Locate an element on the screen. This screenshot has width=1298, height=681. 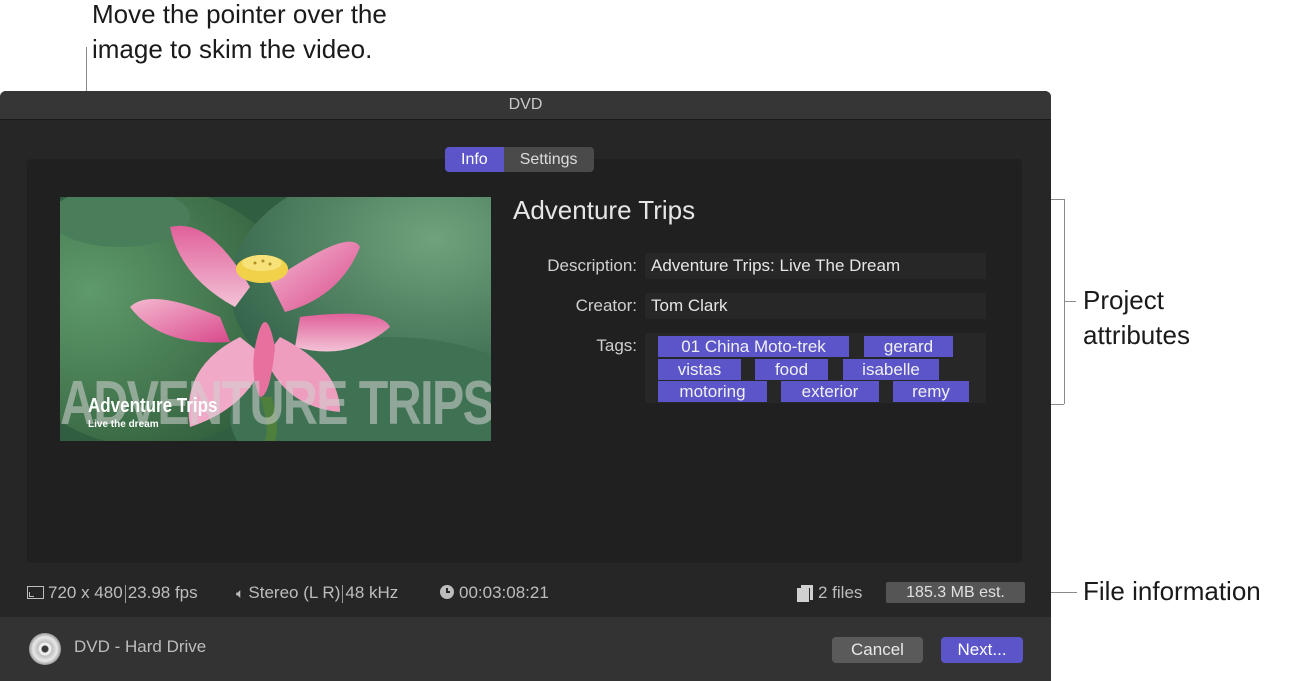
dvd-disc-icon is located at coordinates (45, 649).